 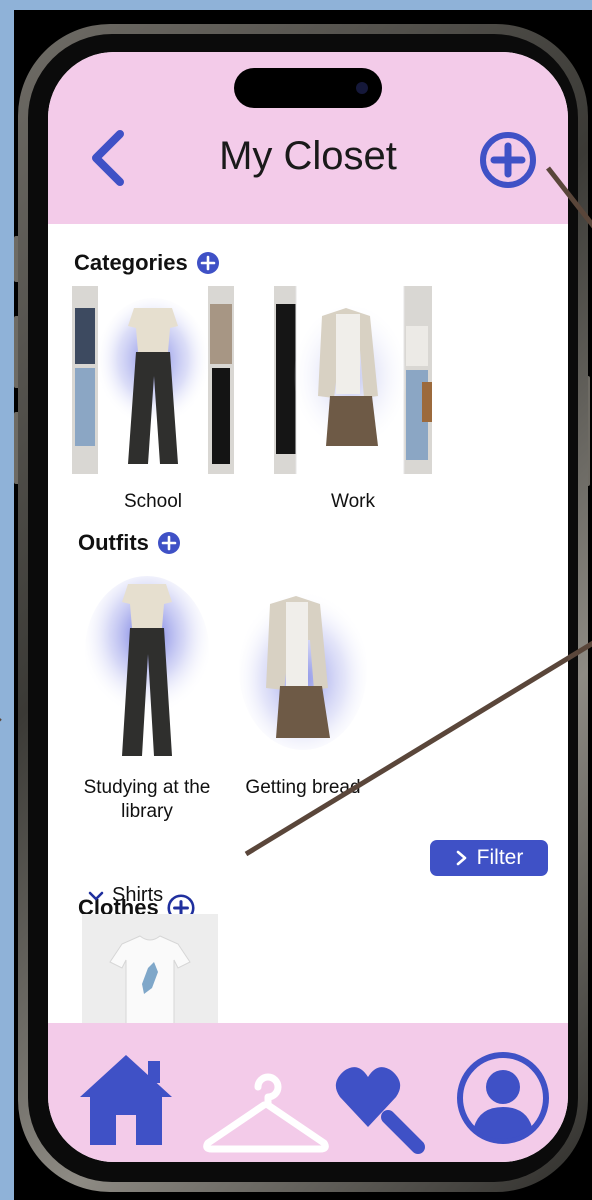 I want to click on school-collage-image, so click(x=153, y=380).